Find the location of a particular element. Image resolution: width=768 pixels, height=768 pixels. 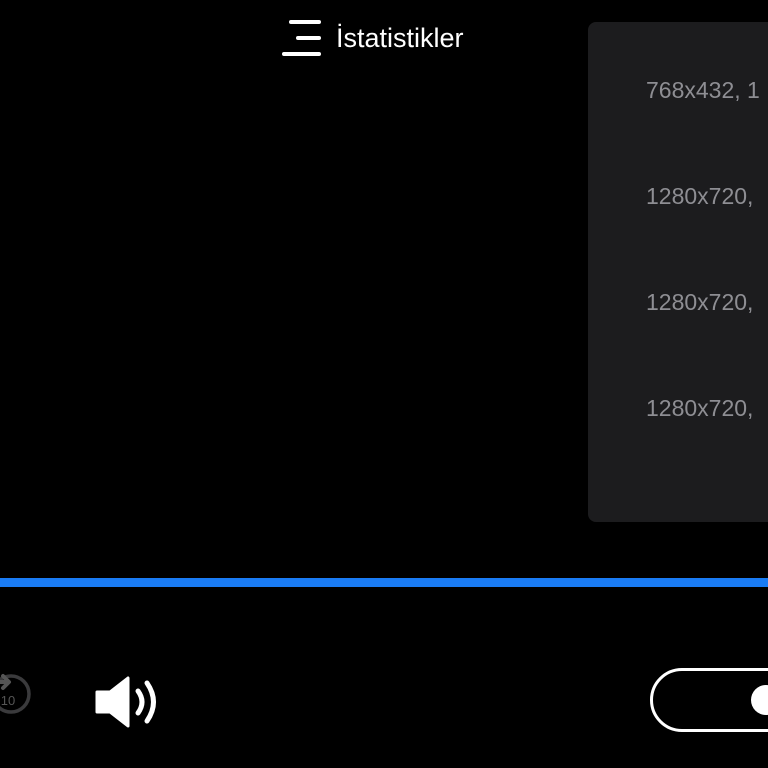

skip-seconds-label: 10 is located at coordinates (8, 700).